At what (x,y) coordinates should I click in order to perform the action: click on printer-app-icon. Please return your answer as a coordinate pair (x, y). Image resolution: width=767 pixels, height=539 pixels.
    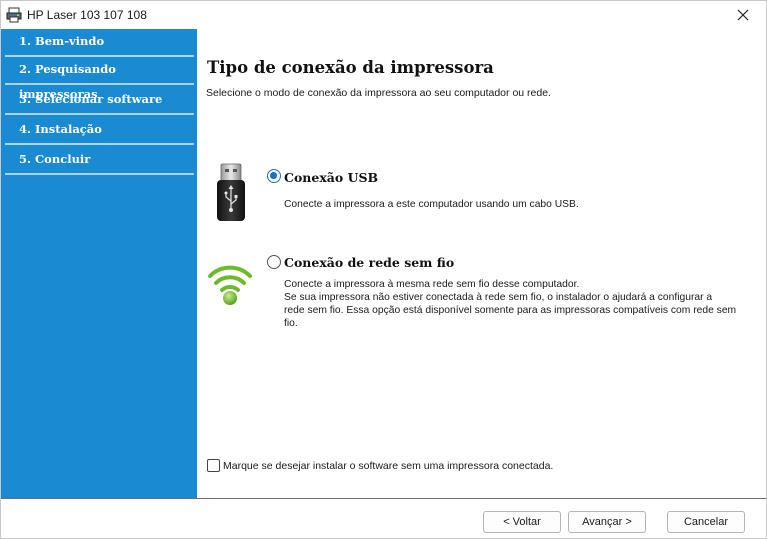
    Looking at the image, I should click on (14, 15).